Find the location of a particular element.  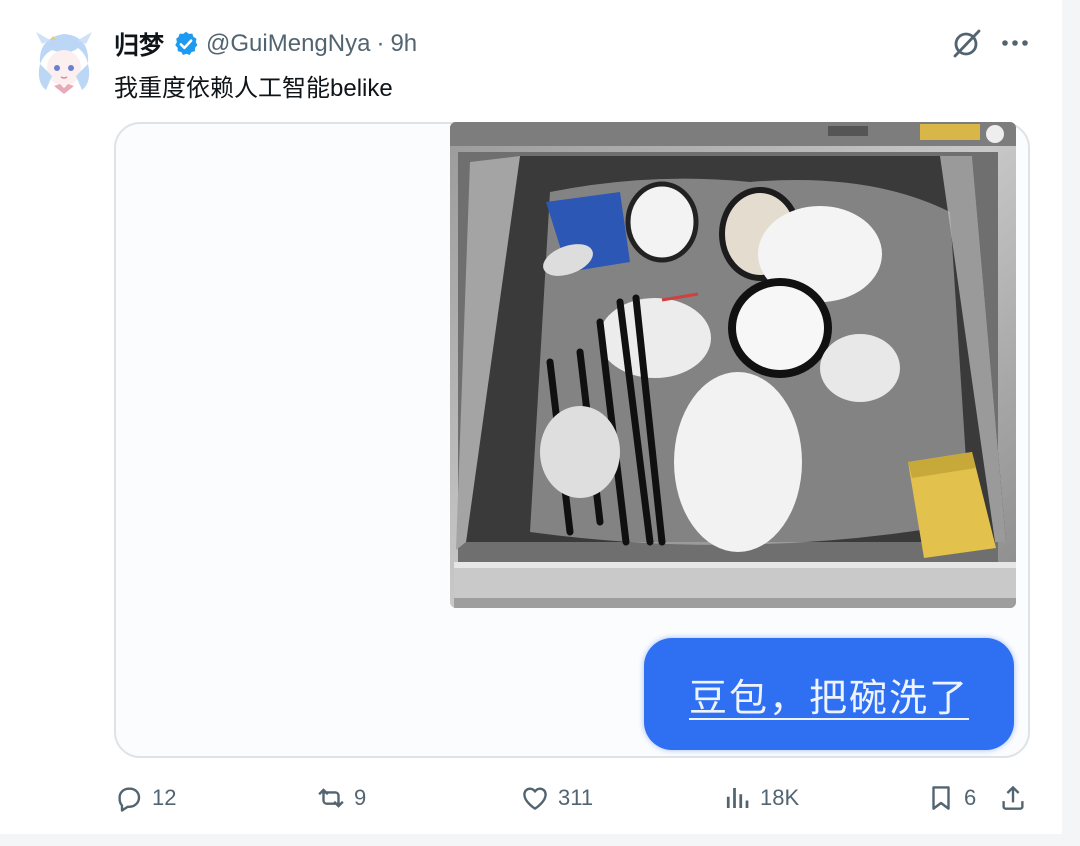

post-time: 9h is located at coordinates (403, 44).